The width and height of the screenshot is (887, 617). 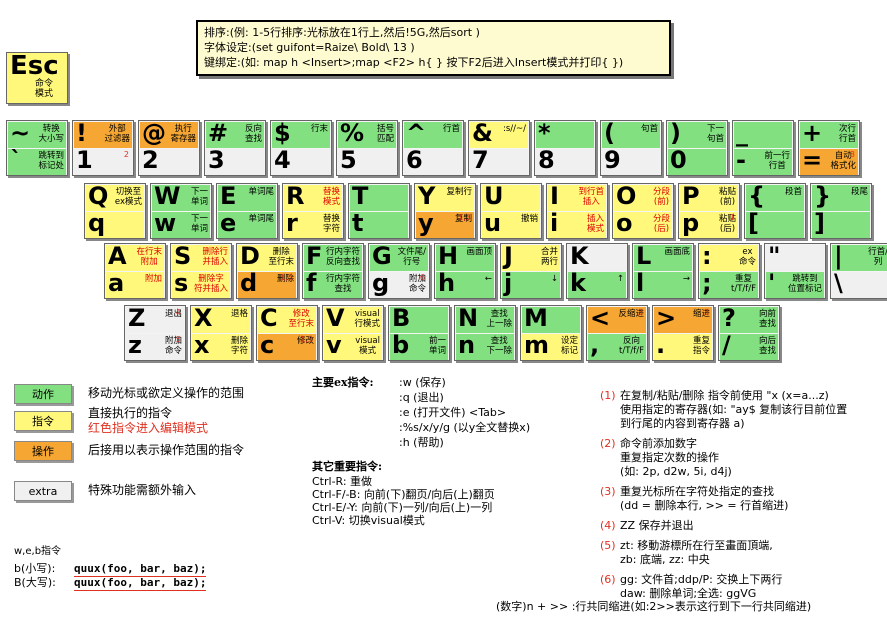 What do you see at coordinates (135, 271) in the screenshot?
I see `key-row3-0: A 在行末 附加 a 附加` at bounding box center [135, 271].